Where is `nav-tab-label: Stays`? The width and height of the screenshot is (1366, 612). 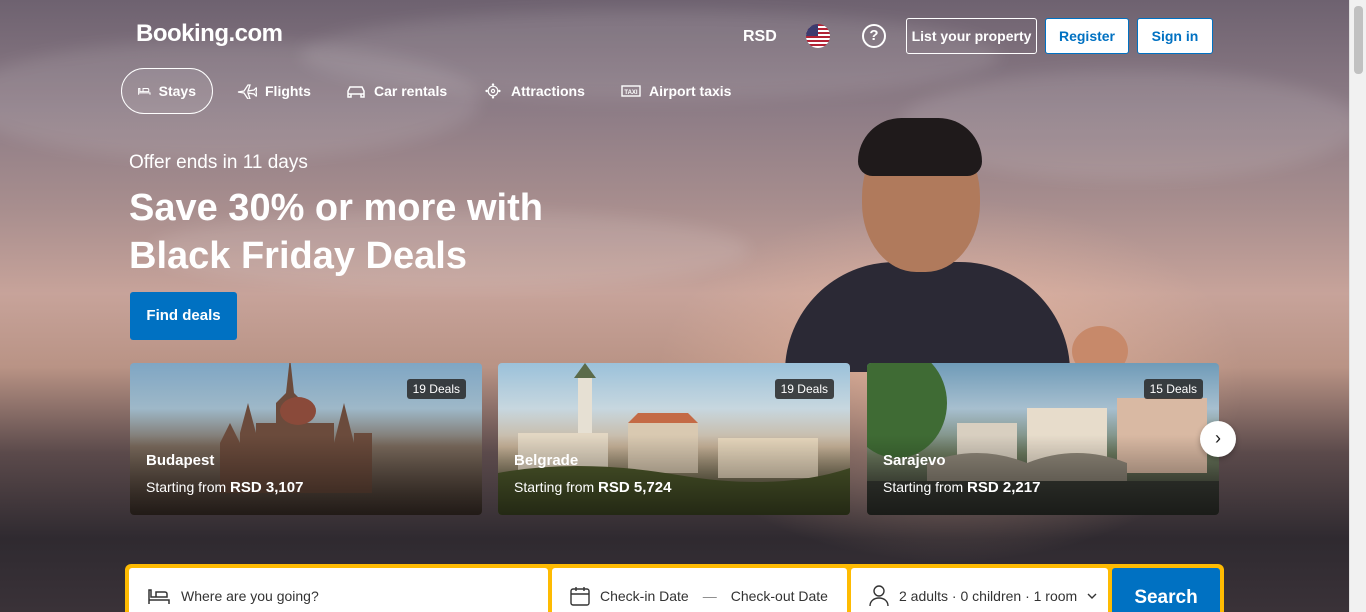 nav-tab-label: Stays is located at coordinates (177, 91).